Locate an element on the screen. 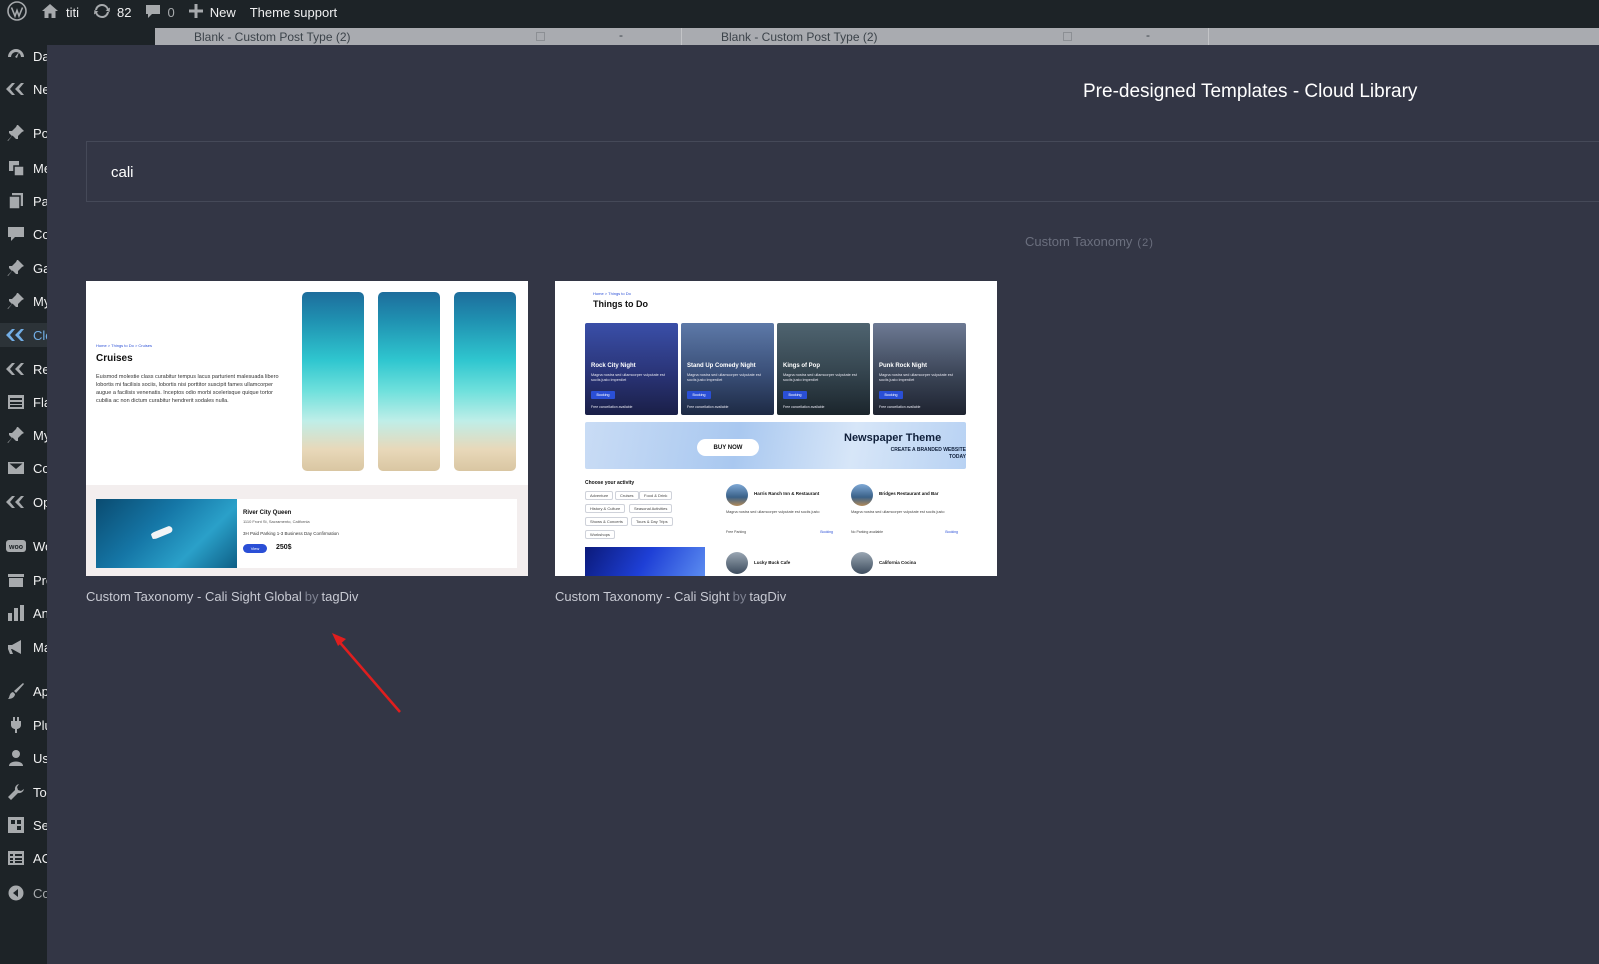 The width and height of the screenshot is (1599, 964). admin-menu-item: Pa is located at coordinates (23, 201).